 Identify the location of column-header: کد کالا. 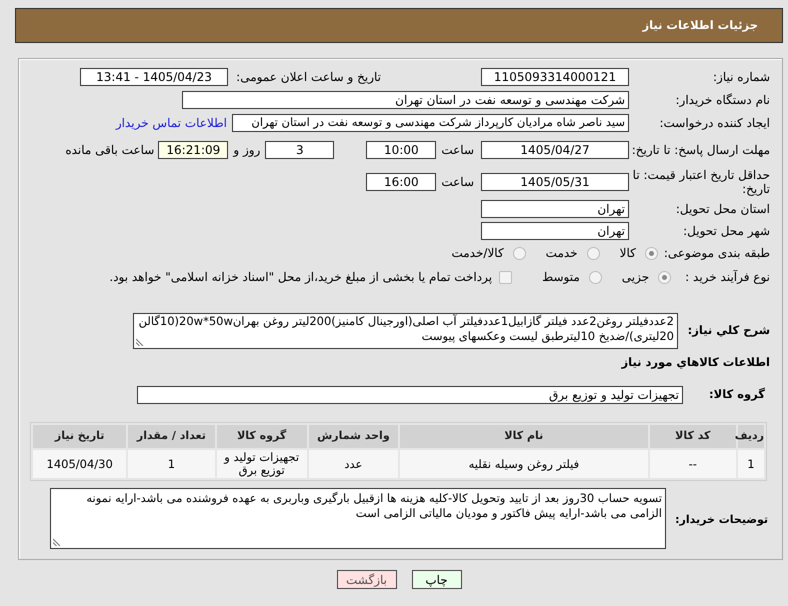
(693, 436).